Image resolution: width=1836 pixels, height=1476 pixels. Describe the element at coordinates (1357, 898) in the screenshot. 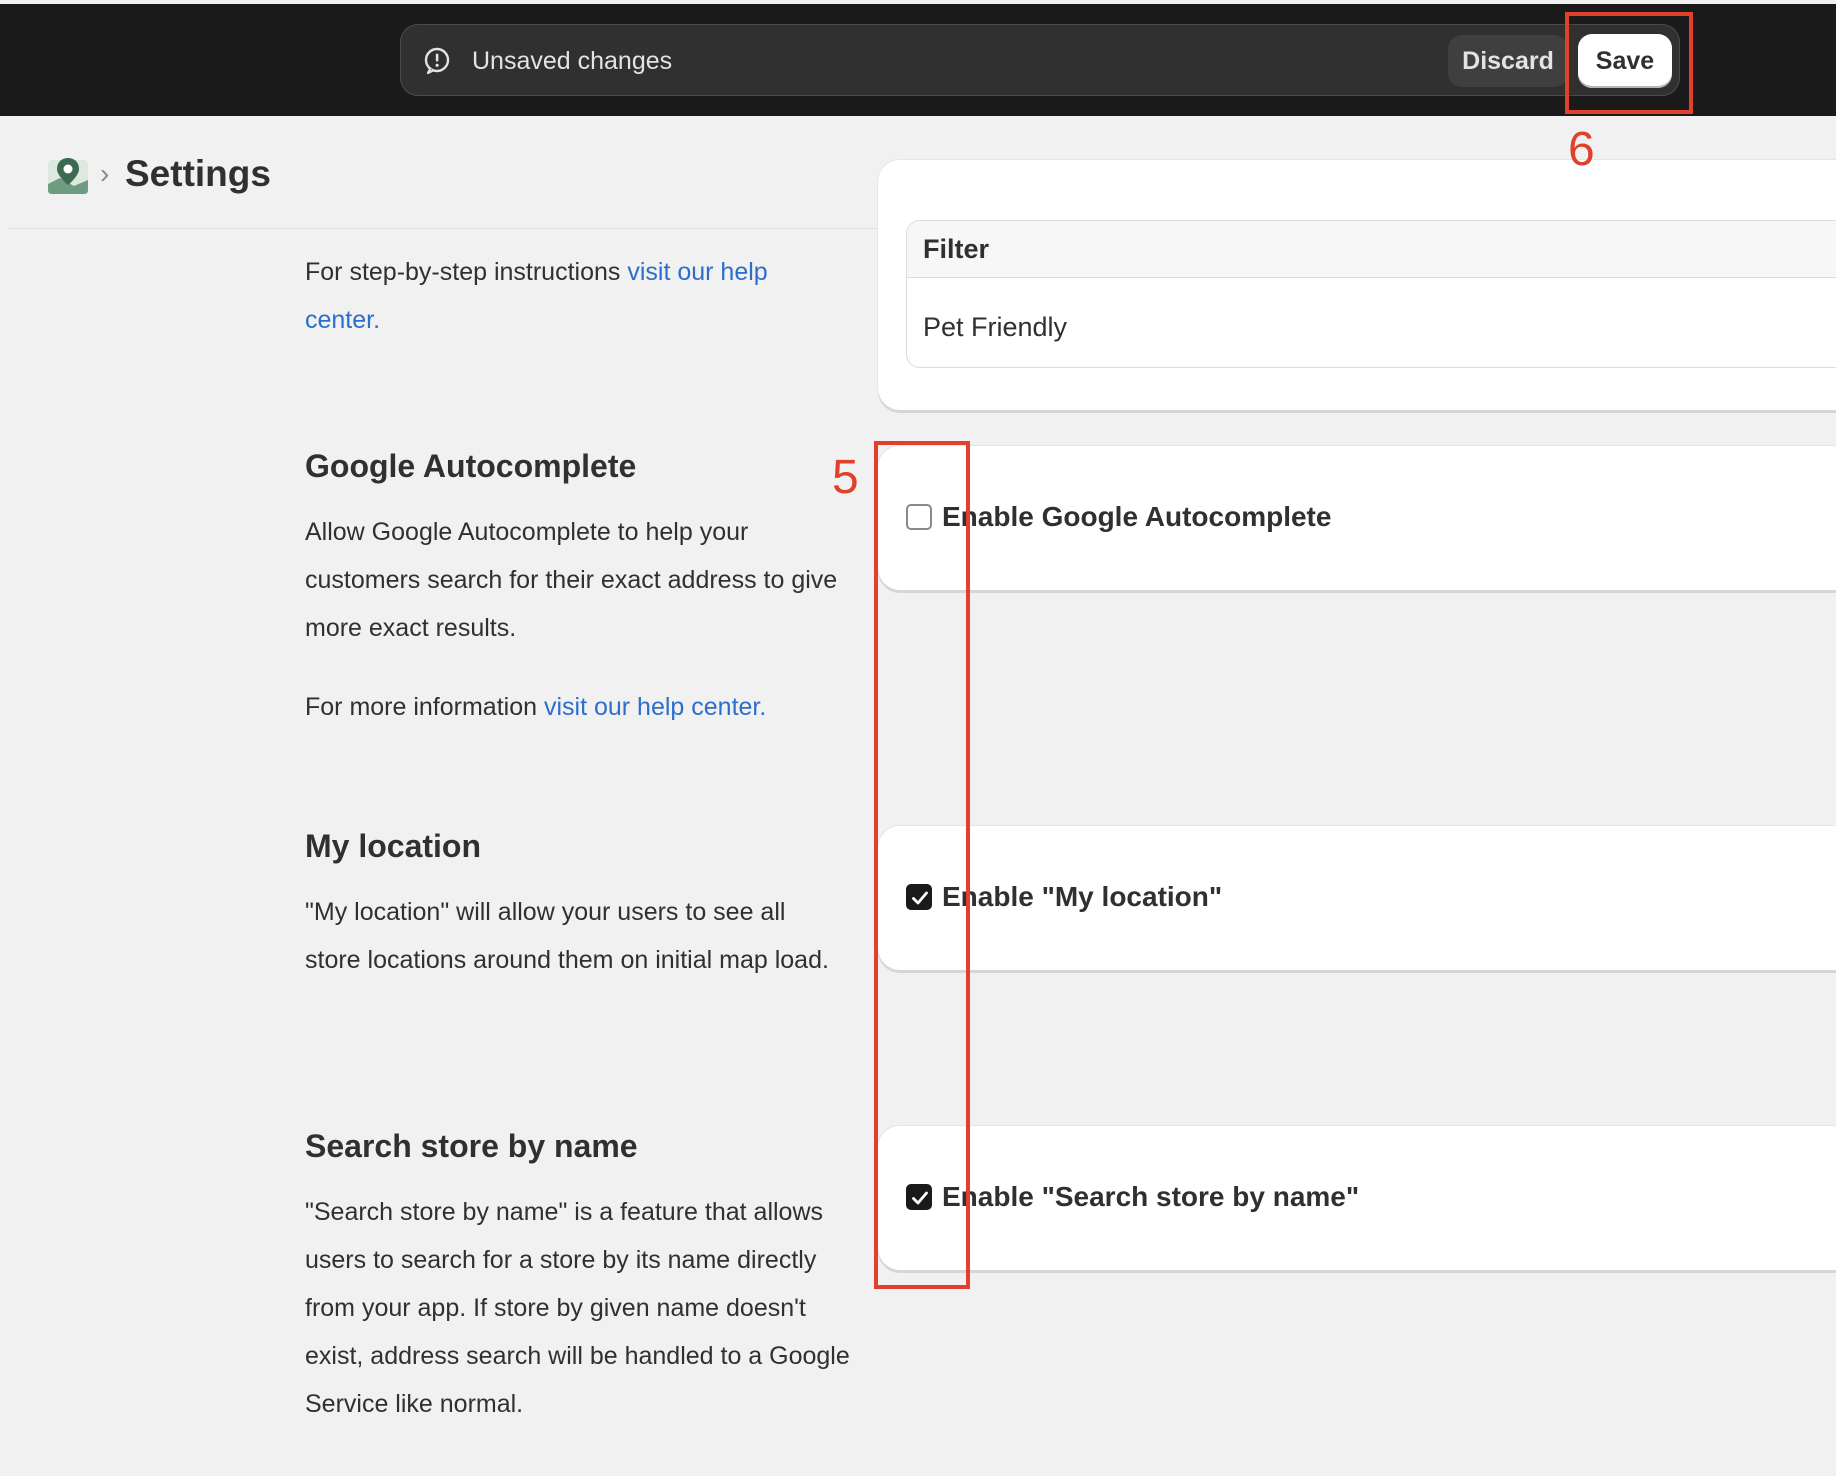

I see `my-location-card: Enable "My location"` at that location.